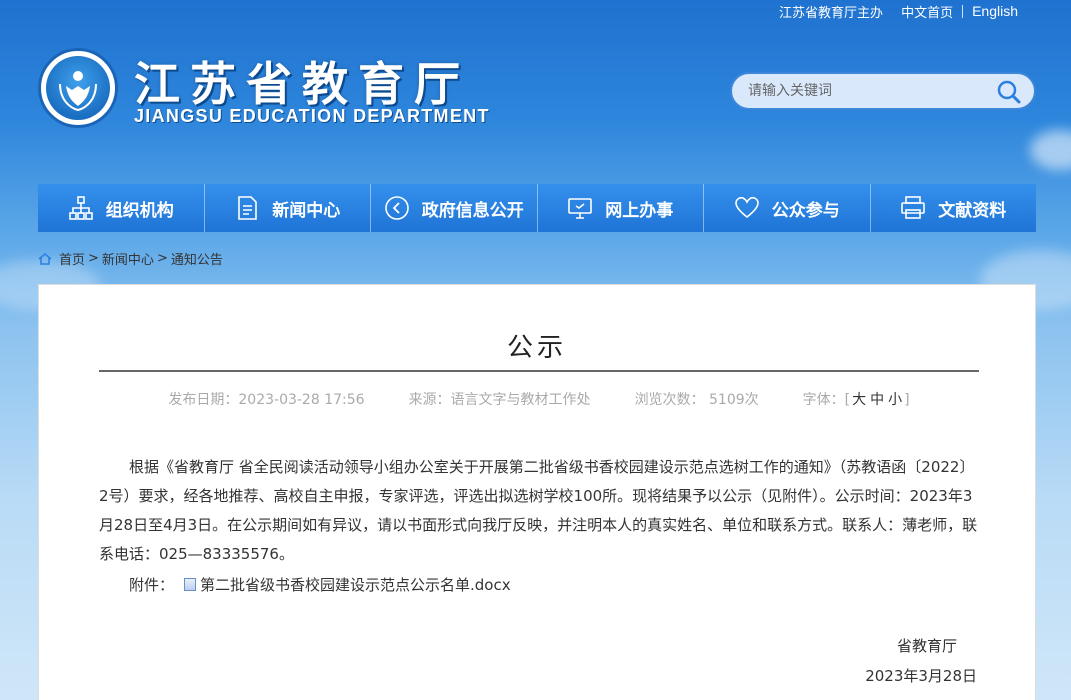  What do you see at coordinates (152, 585) in the screenshot?
I see `attachment-label: 附件：` at bounding box center [152, 585].